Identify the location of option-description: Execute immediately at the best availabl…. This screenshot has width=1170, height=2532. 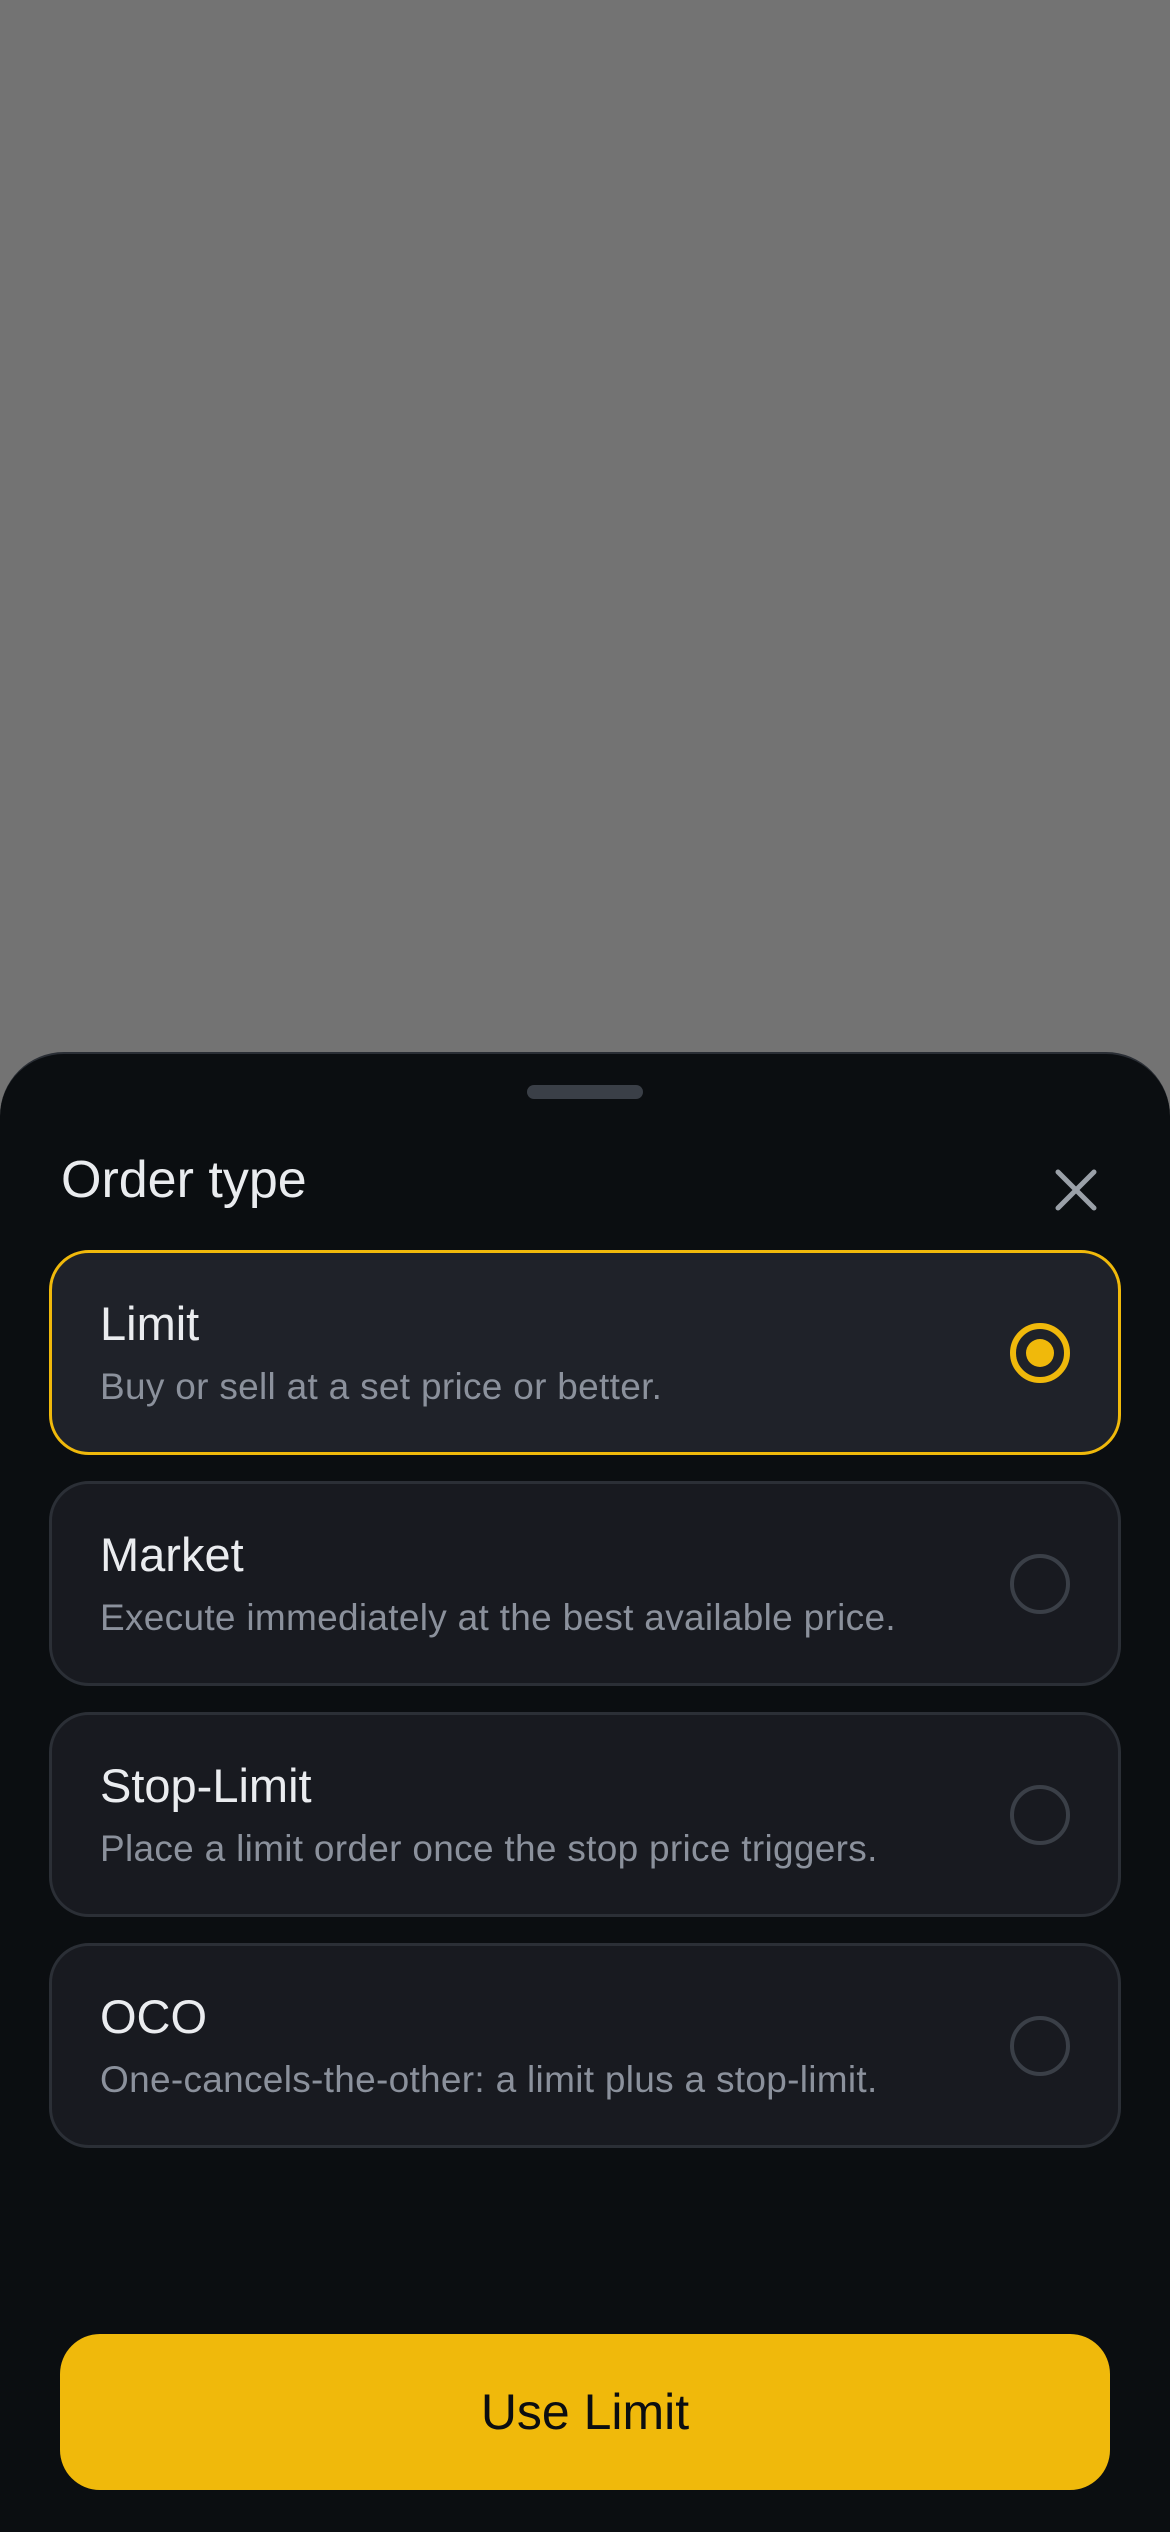
(498, 1617).